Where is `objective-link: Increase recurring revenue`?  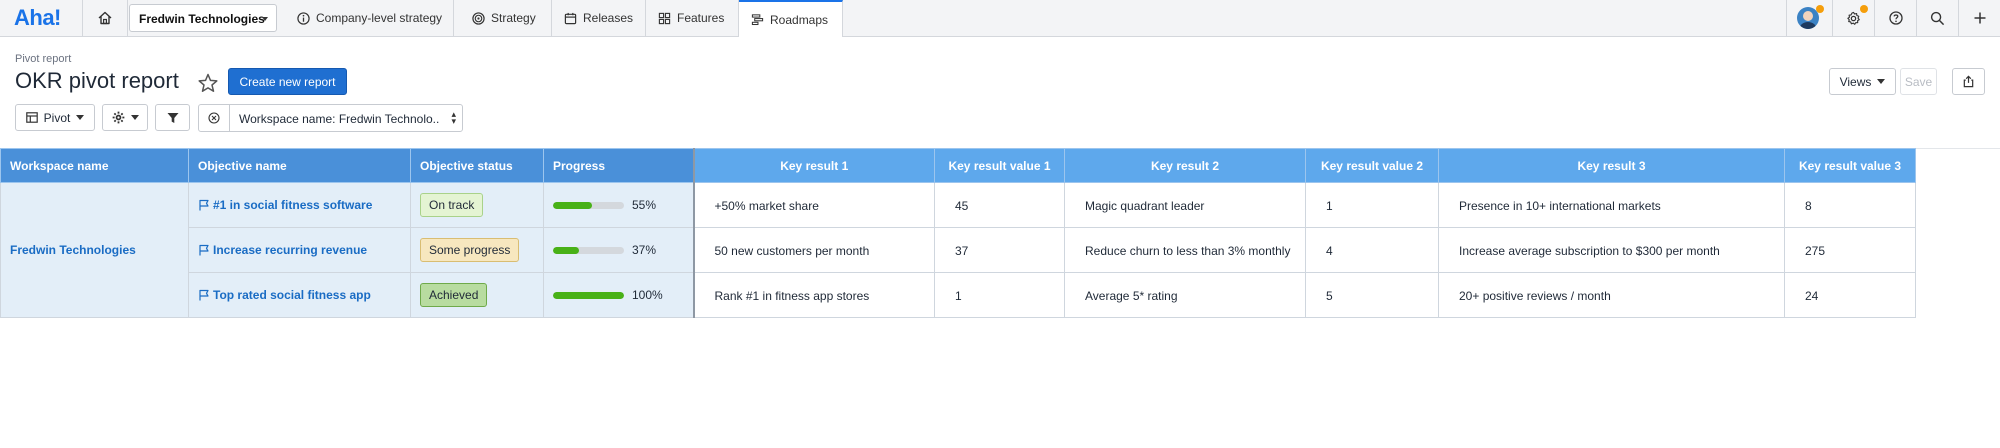 objective-link: Increase recurring revenue is located at coordinates (299, 250).